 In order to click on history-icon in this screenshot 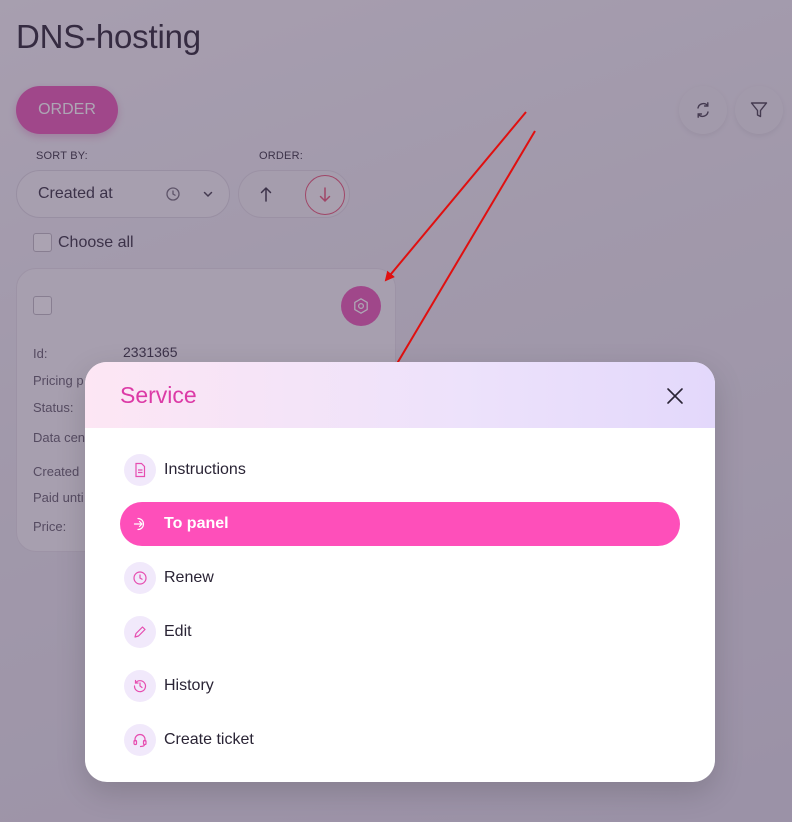, I will do `click(140, 686)`.